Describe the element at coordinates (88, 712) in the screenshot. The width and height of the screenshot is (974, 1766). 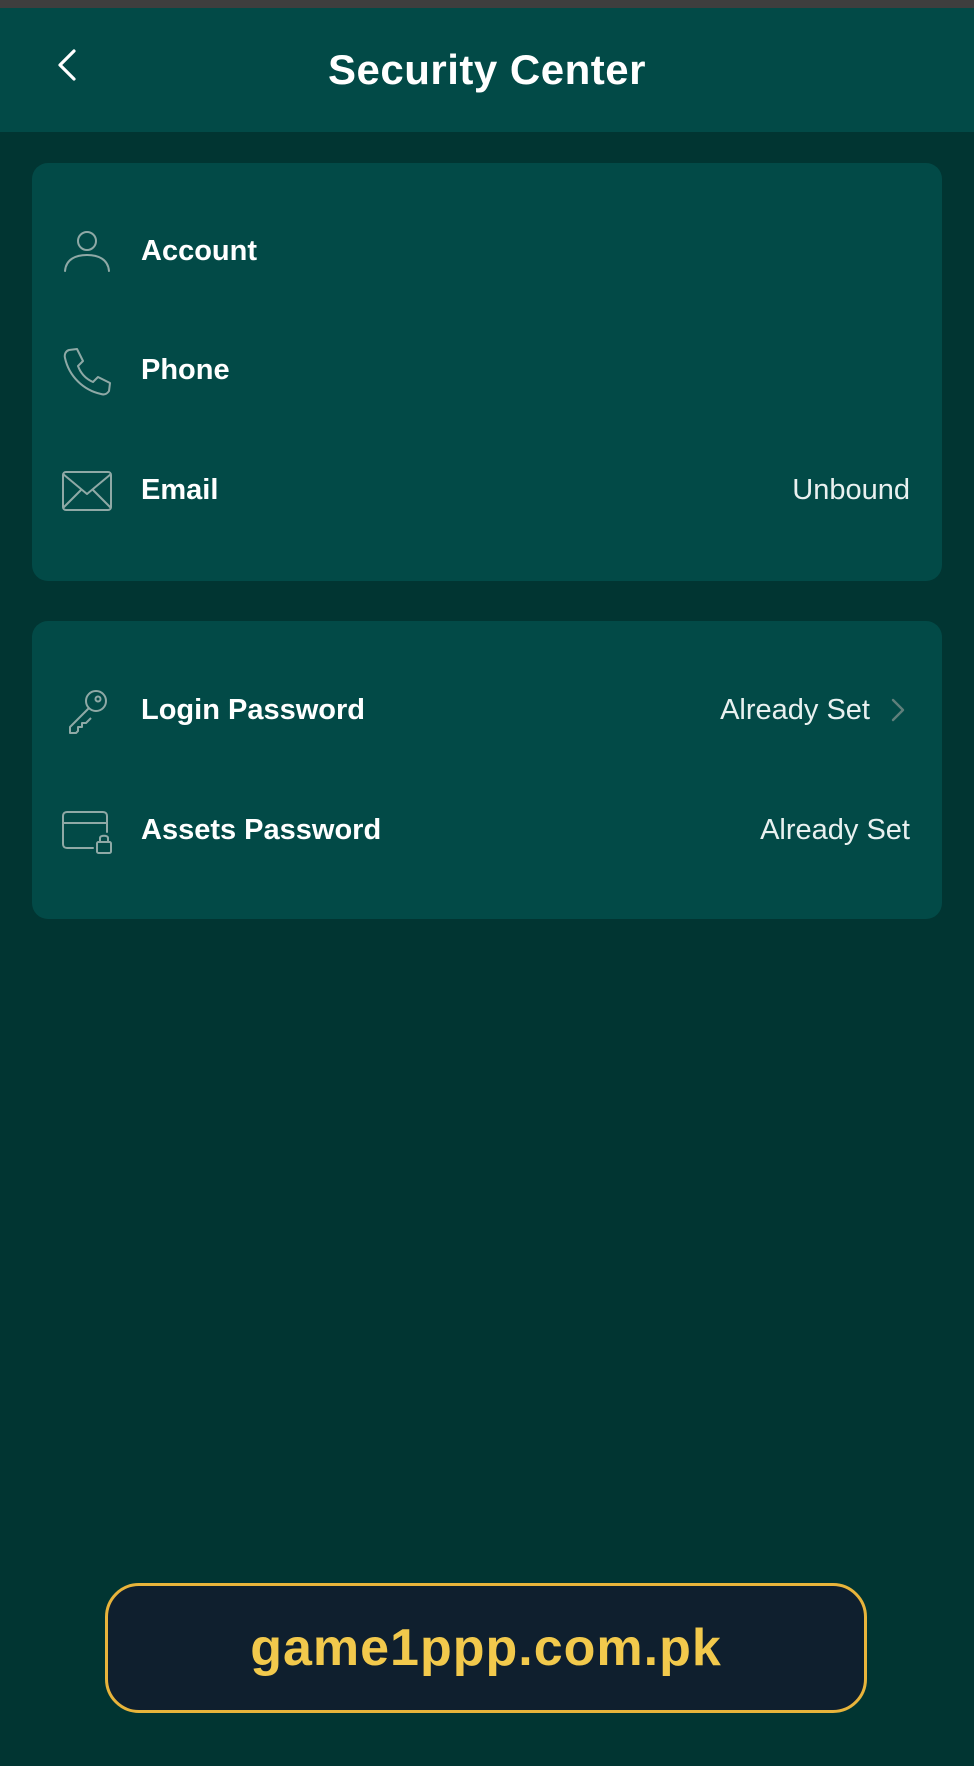
I see `key-icon` at that location.